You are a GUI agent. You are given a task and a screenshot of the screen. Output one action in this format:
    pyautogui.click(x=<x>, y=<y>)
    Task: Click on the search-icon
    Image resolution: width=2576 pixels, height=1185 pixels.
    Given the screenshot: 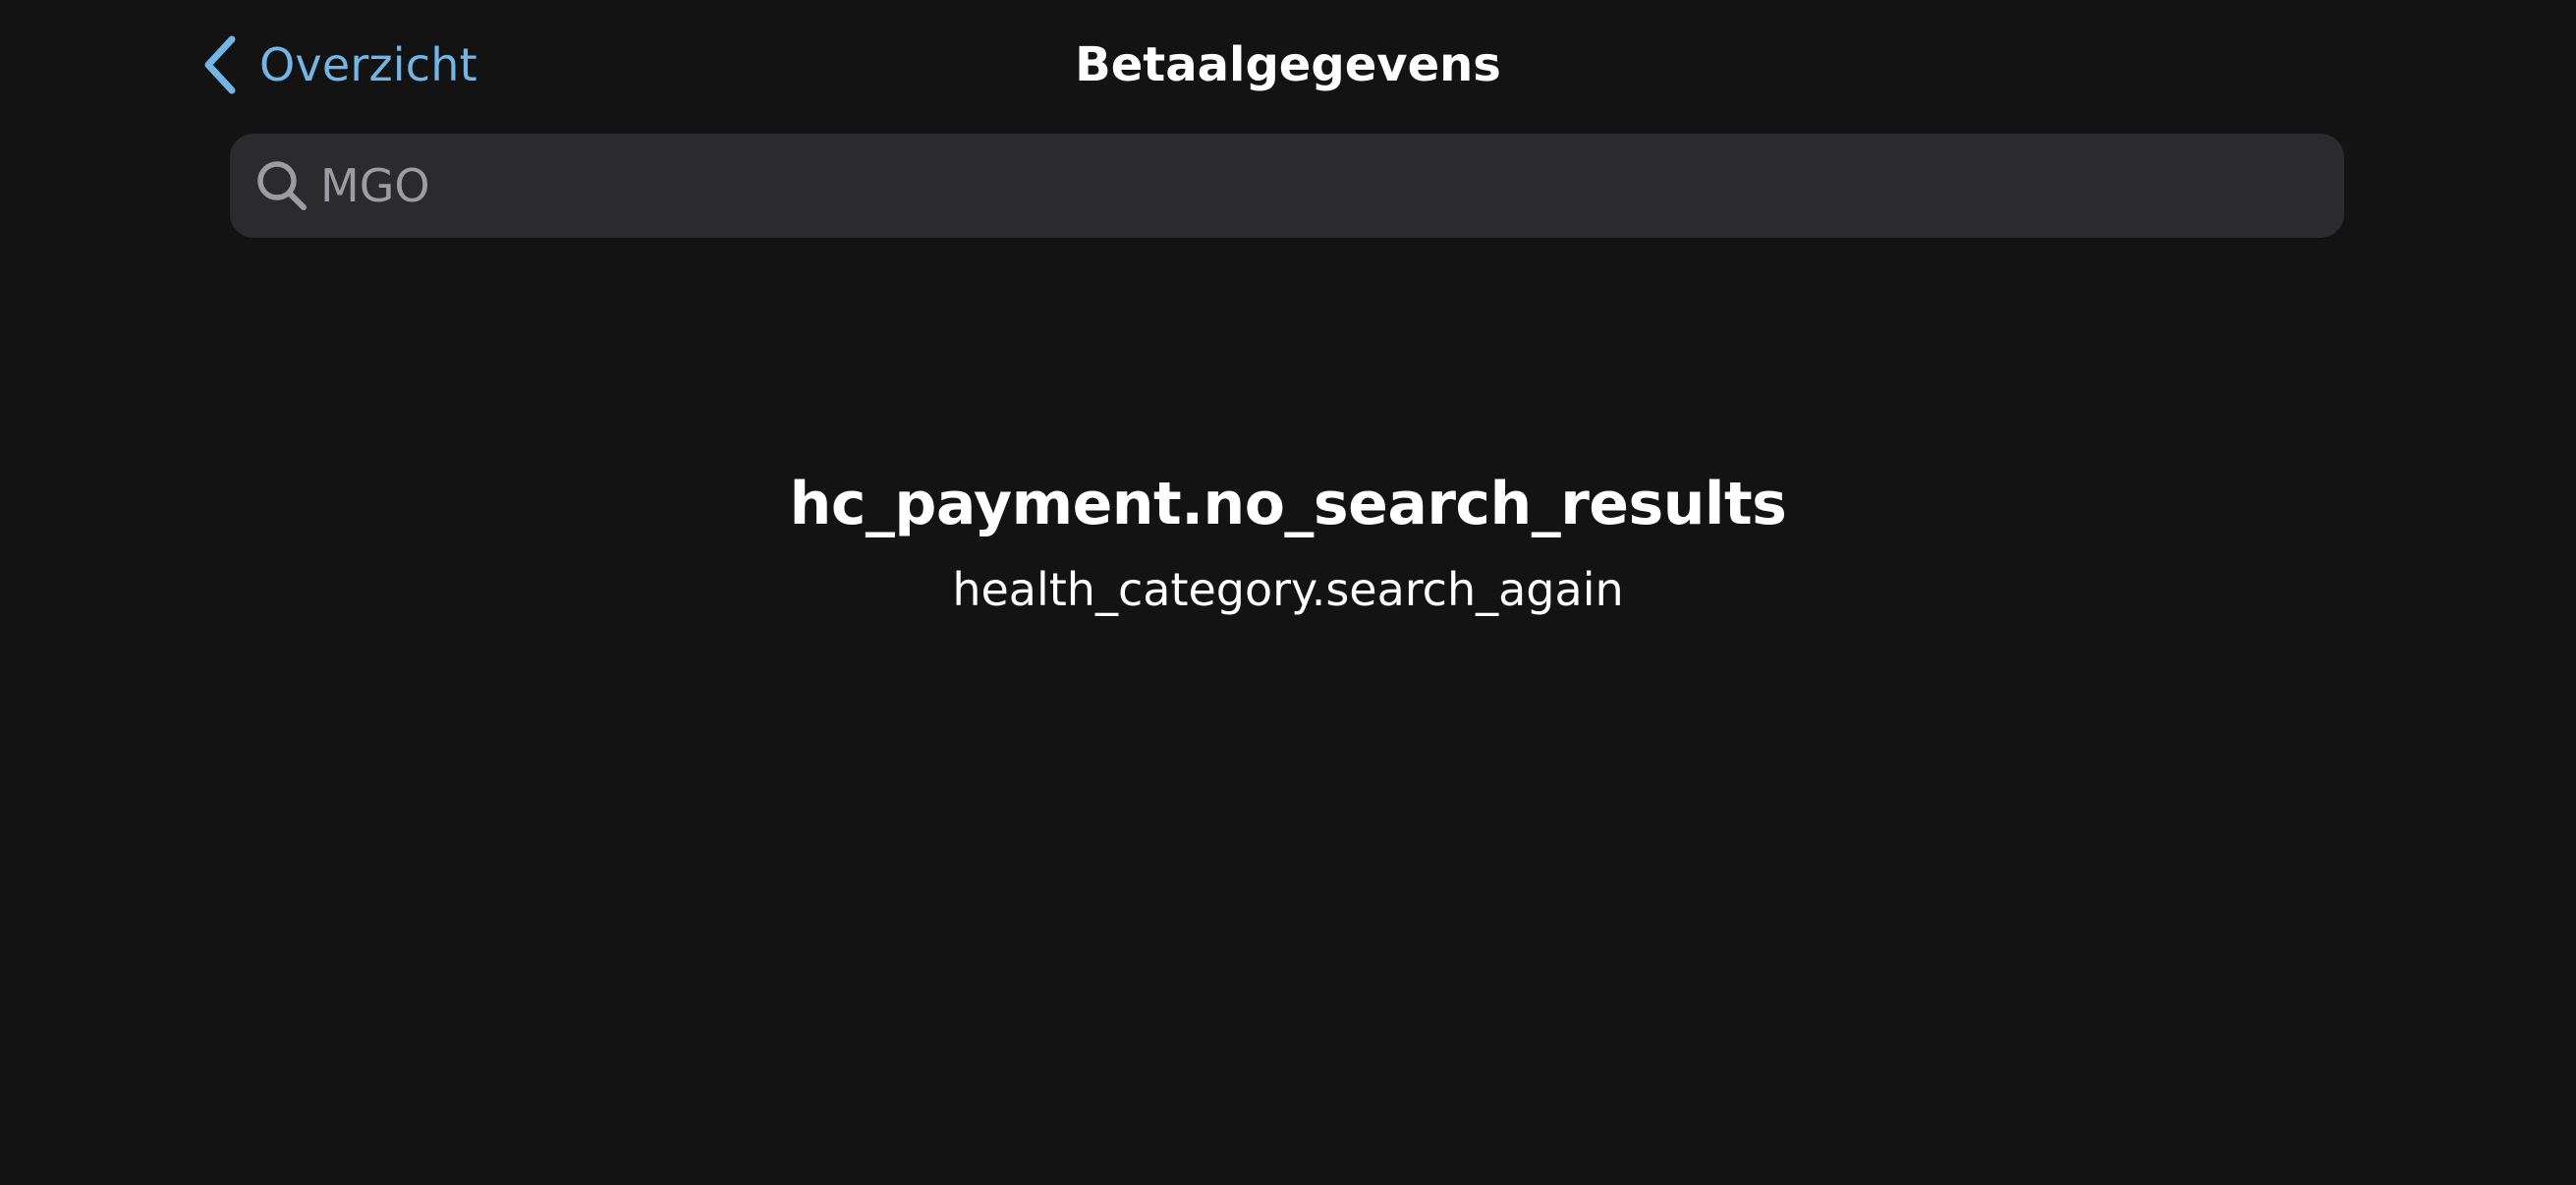 What is the action you would take?
    pyautogui.click(x=282, y=185)
    